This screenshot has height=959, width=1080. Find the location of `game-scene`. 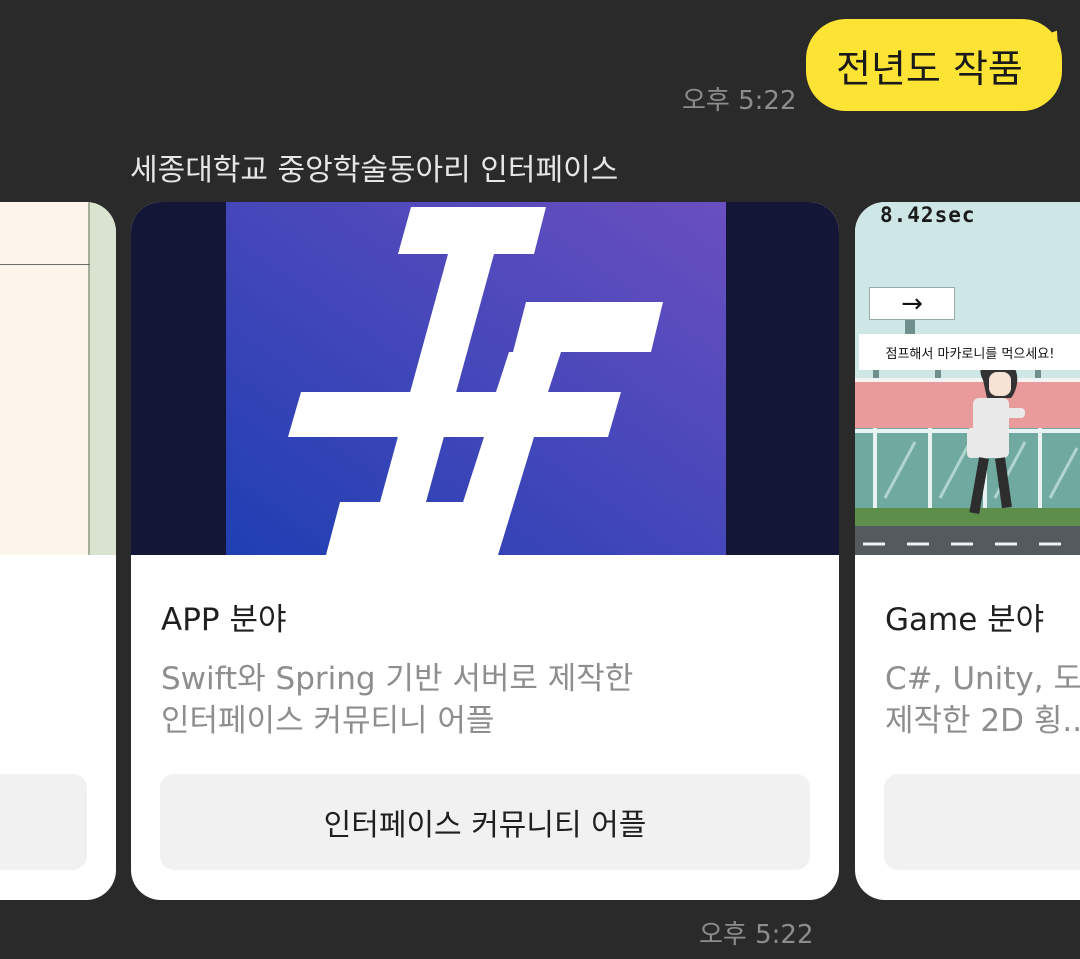

game-scene is located at coordinates (967, 435).